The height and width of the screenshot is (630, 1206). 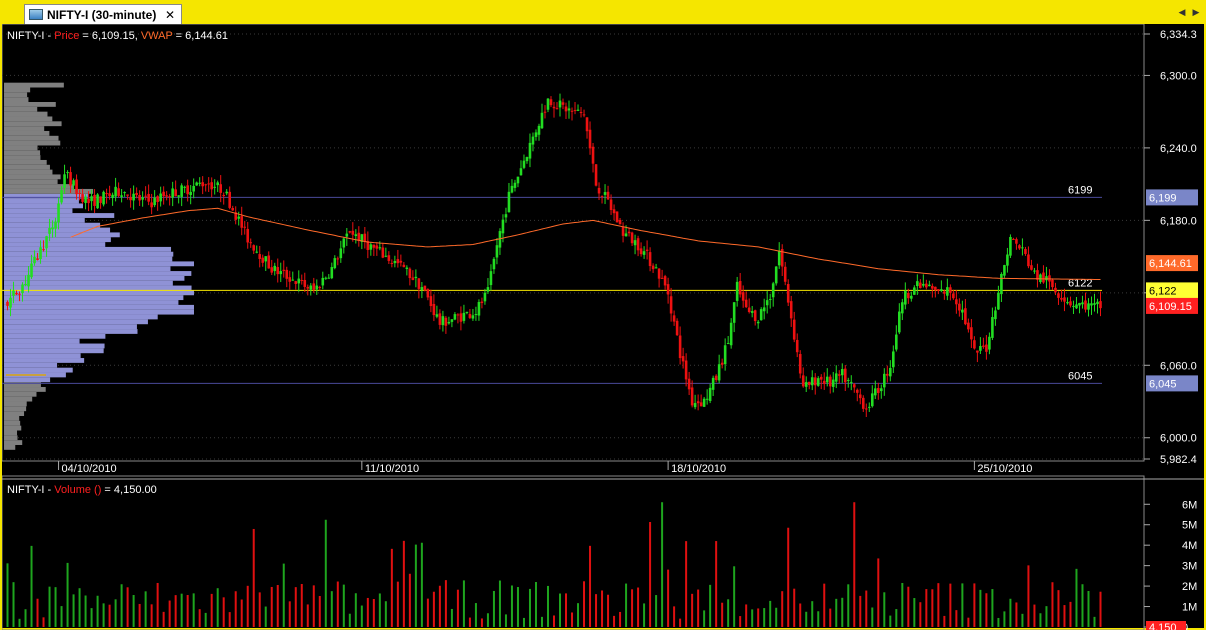 I want to click on volume-legend-paren: (), so click(x=96, y=490).